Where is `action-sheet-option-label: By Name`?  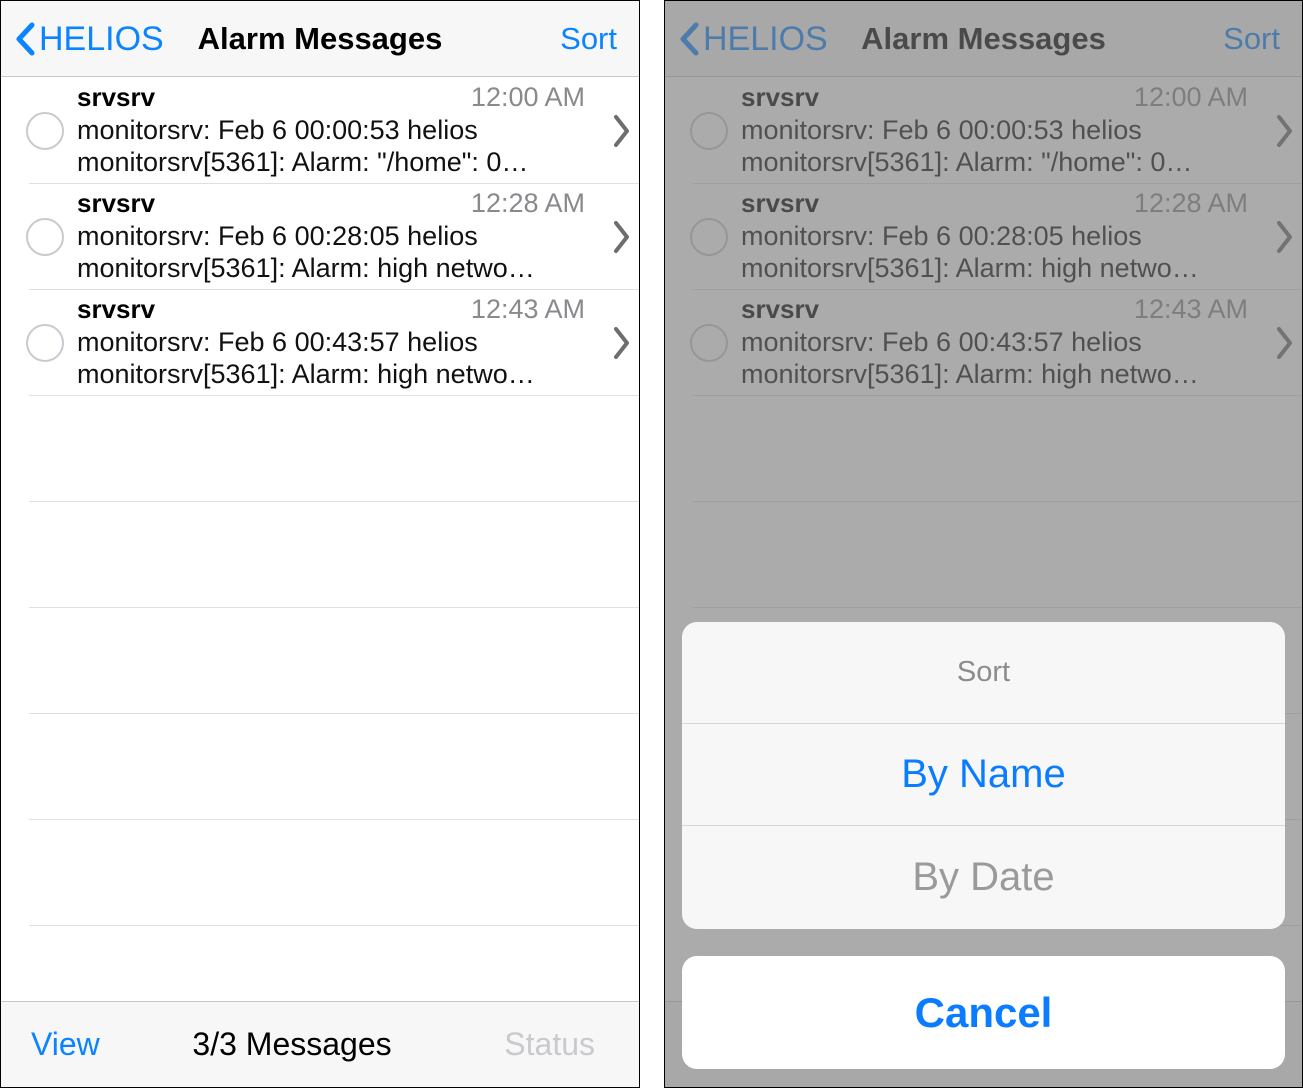
action-sheet-option-label: By Name is located at coordinates (983, 774).